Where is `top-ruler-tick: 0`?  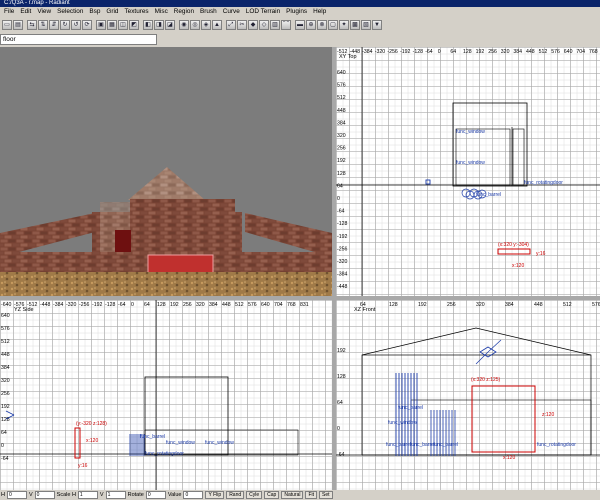
top-ruler-tick: 0 is located at coordinates (439, 52).